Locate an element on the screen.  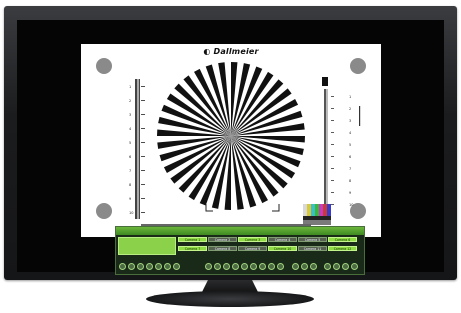
zoom-in-icon is located at coordinates (295, 266).